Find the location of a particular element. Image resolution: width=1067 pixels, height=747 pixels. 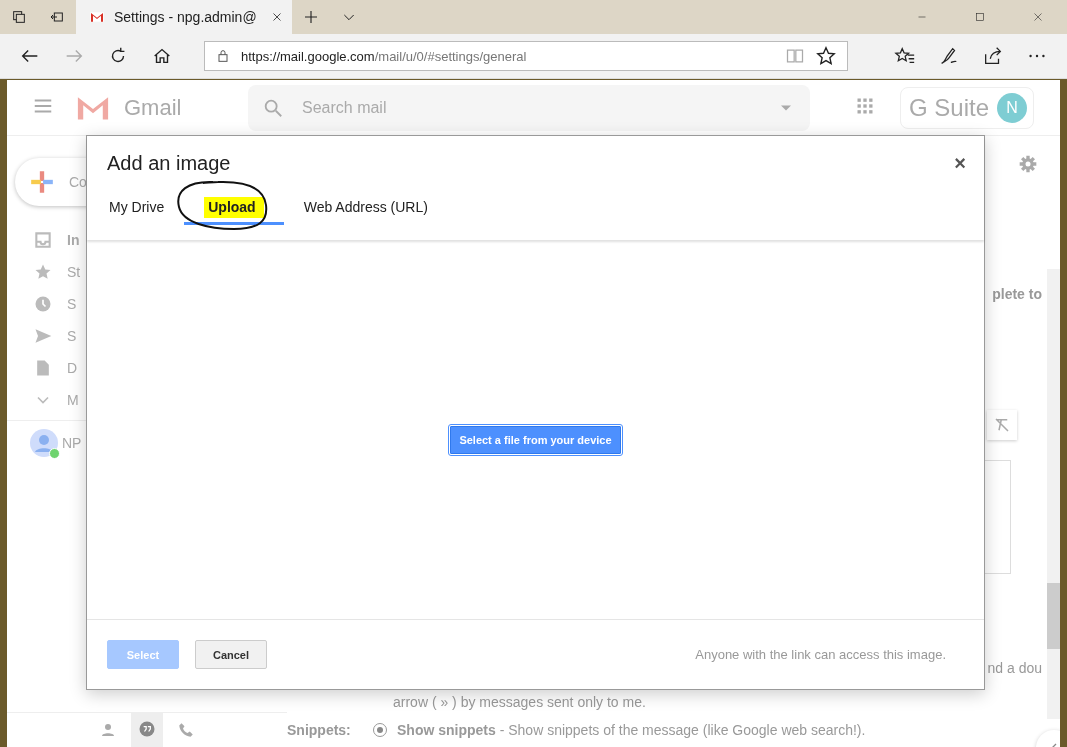

setting-text: nd a dou is located at coordinates (1014, 668).